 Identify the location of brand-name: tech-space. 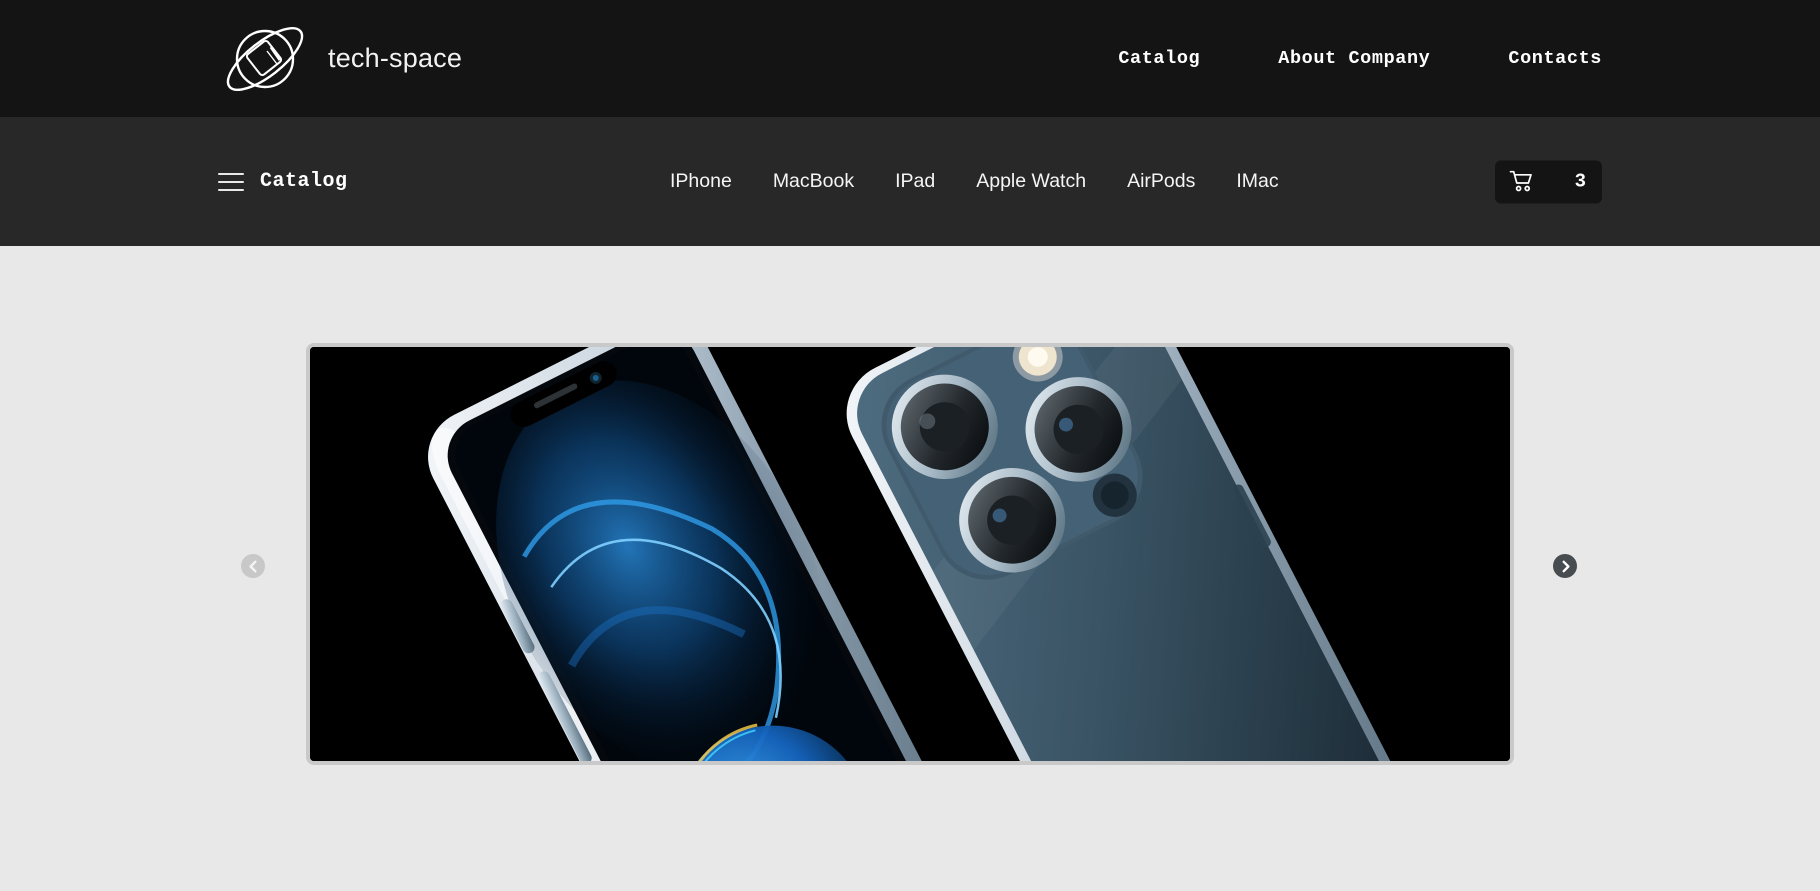
(395, 58).